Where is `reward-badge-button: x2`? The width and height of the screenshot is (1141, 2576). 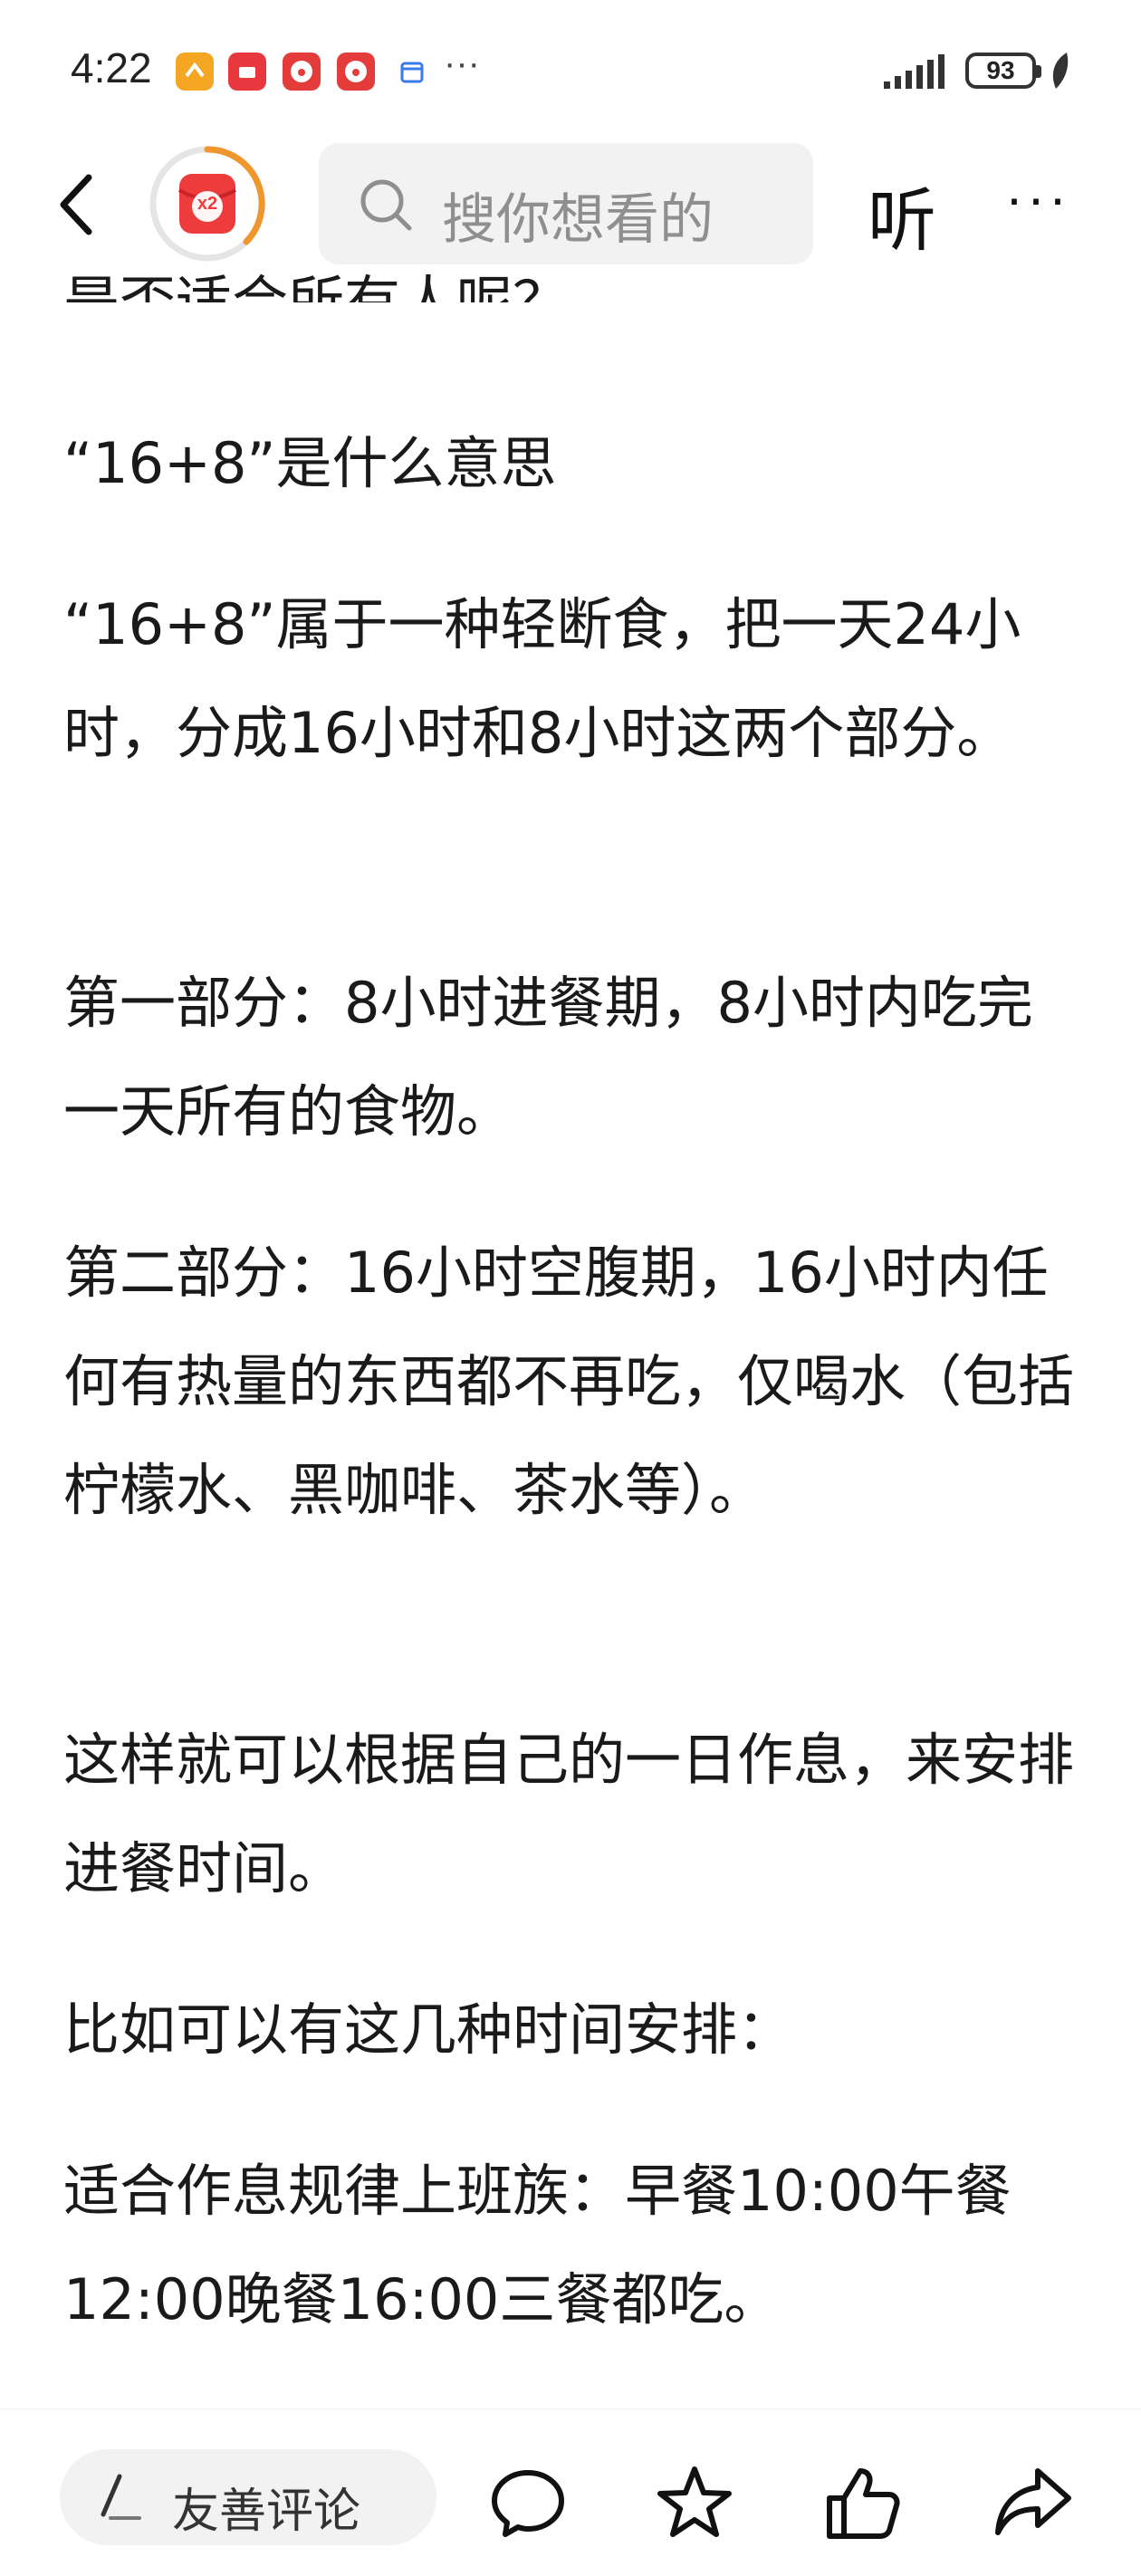 reward-badge-button: x2 is located at coordinates (207, 203).